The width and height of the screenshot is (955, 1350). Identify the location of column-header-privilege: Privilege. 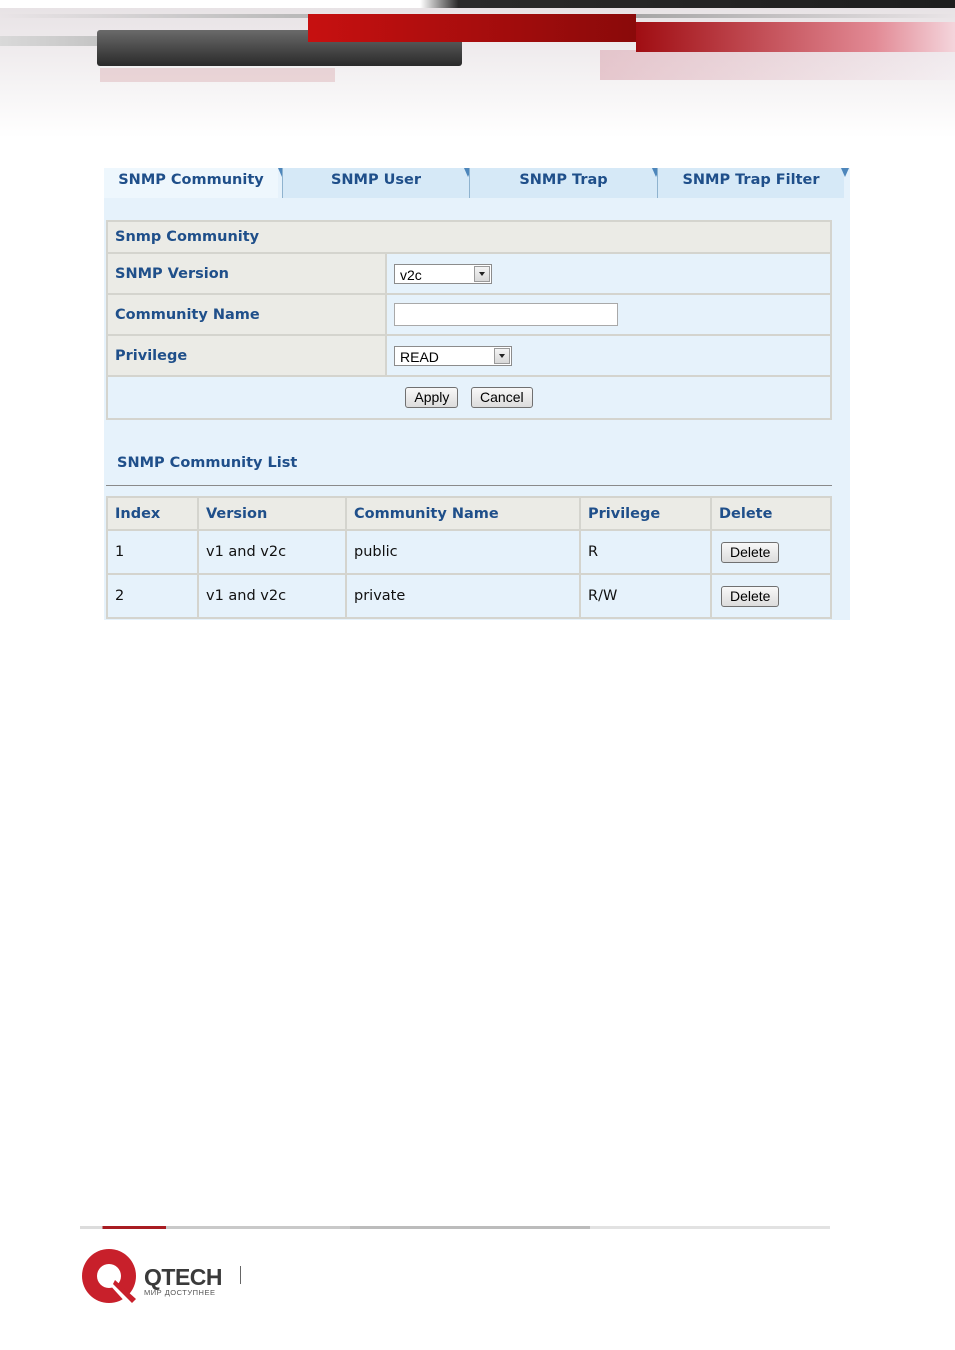
(645, 513).